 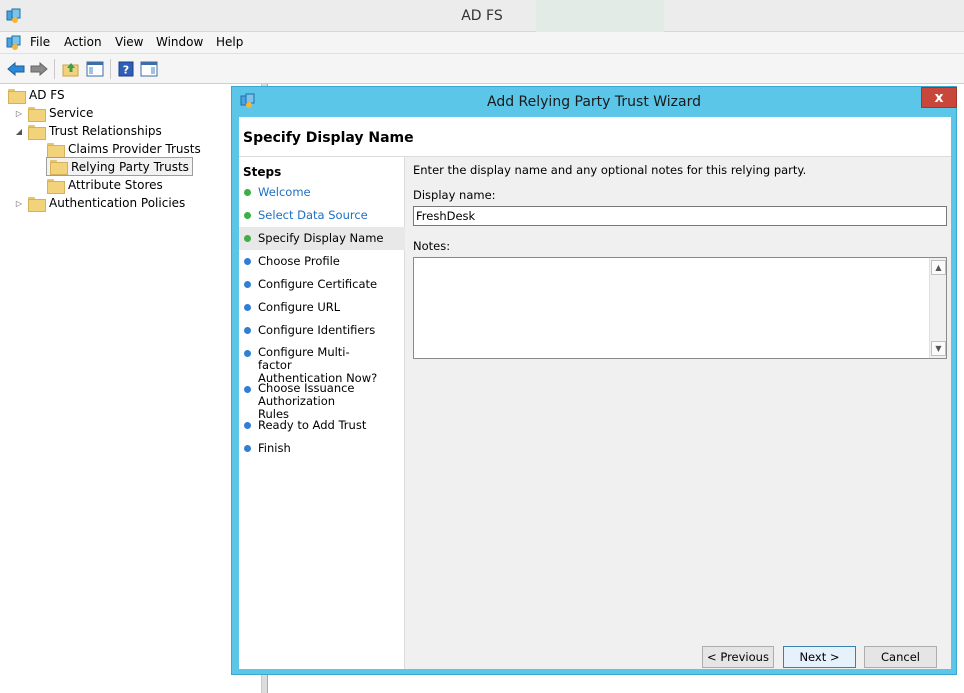 I want to click on window-title: AD FS, so click(x=482, y=16).